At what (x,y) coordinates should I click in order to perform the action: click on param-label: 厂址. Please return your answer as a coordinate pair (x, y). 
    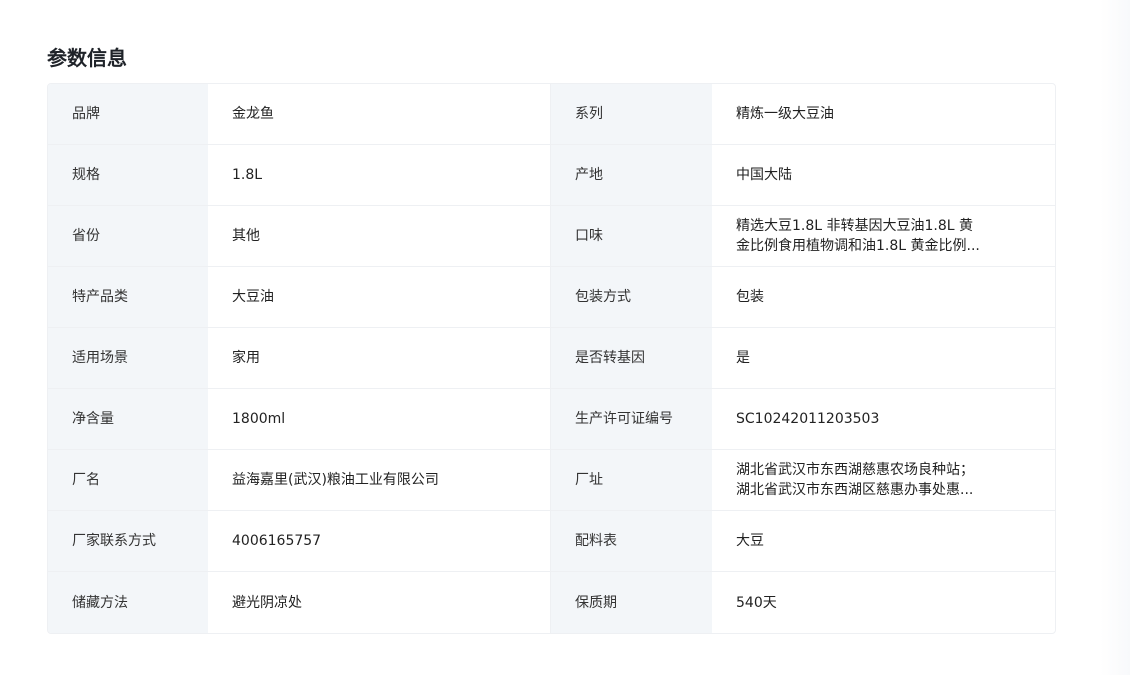
    Looking at the image, I should click on (631, 480).